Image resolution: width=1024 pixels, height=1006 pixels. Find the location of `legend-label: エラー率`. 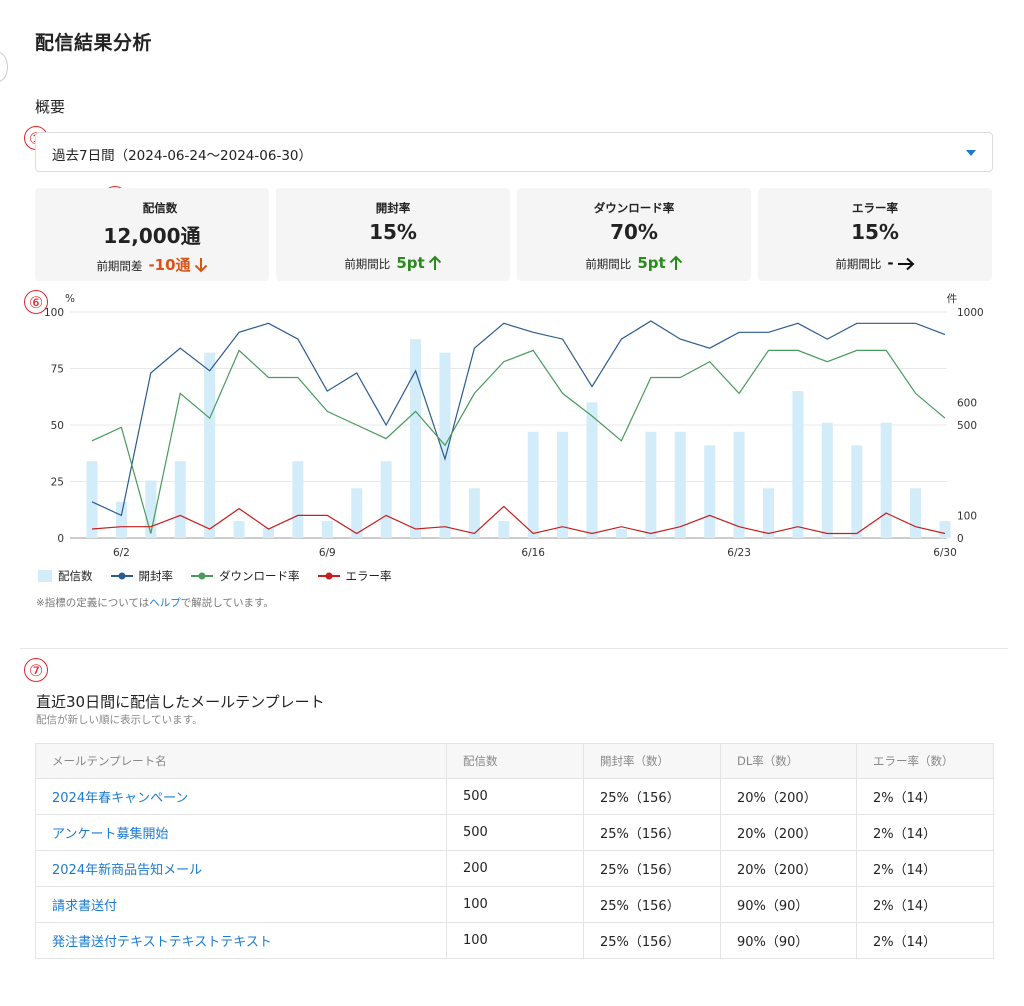

legend-label: エラー率 is located at coordinates (368, 576).